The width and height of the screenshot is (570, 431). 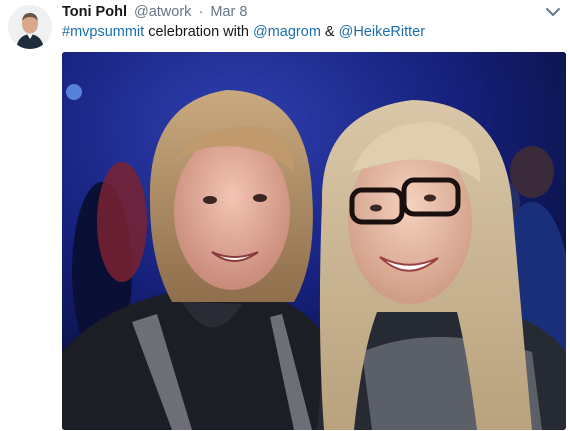 I want to click on chevron-down-icon, so click(x=553, y=12).